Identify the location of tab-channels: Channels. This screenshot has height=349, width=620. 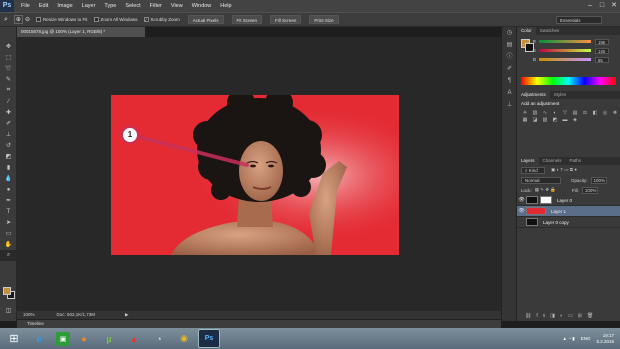
(552, 161).